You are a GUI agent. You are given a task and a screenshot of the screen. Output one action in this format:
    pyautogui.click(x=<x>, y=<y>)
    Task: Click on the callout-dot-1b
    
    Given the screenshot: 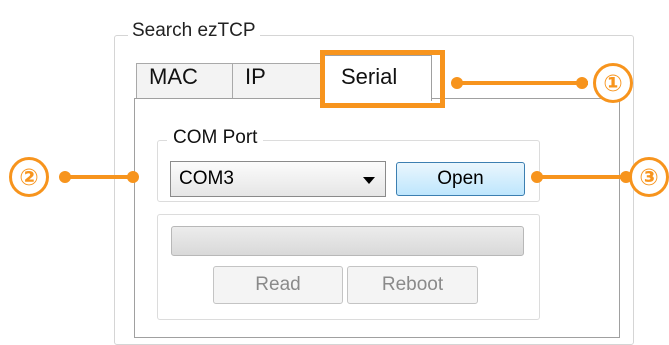 What is the action you would take?
    pyautogui.click(x=582, y=83)
    